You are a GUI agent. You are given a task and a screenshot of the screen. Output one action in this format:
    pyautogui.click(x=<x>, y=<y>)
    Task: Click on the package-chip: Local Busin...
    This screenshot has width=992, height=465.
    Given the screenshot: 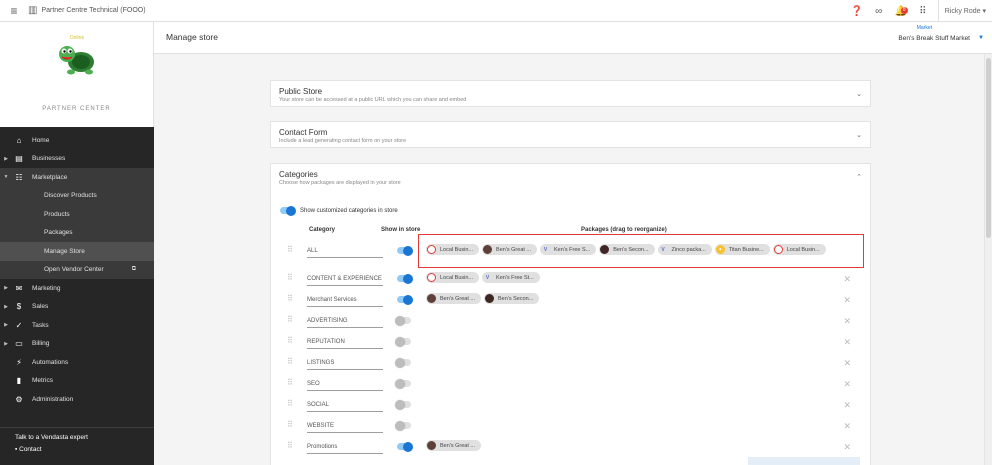 What is the action you would take?
    pyautogui.click(x=453, y=277)
    